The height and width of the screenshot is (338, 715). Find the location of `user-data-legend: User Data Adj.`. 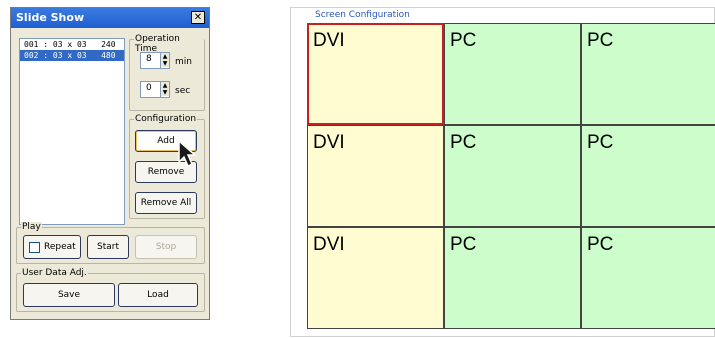

user-data-legend: User Data Adj. is located at coordinates (54, 273).